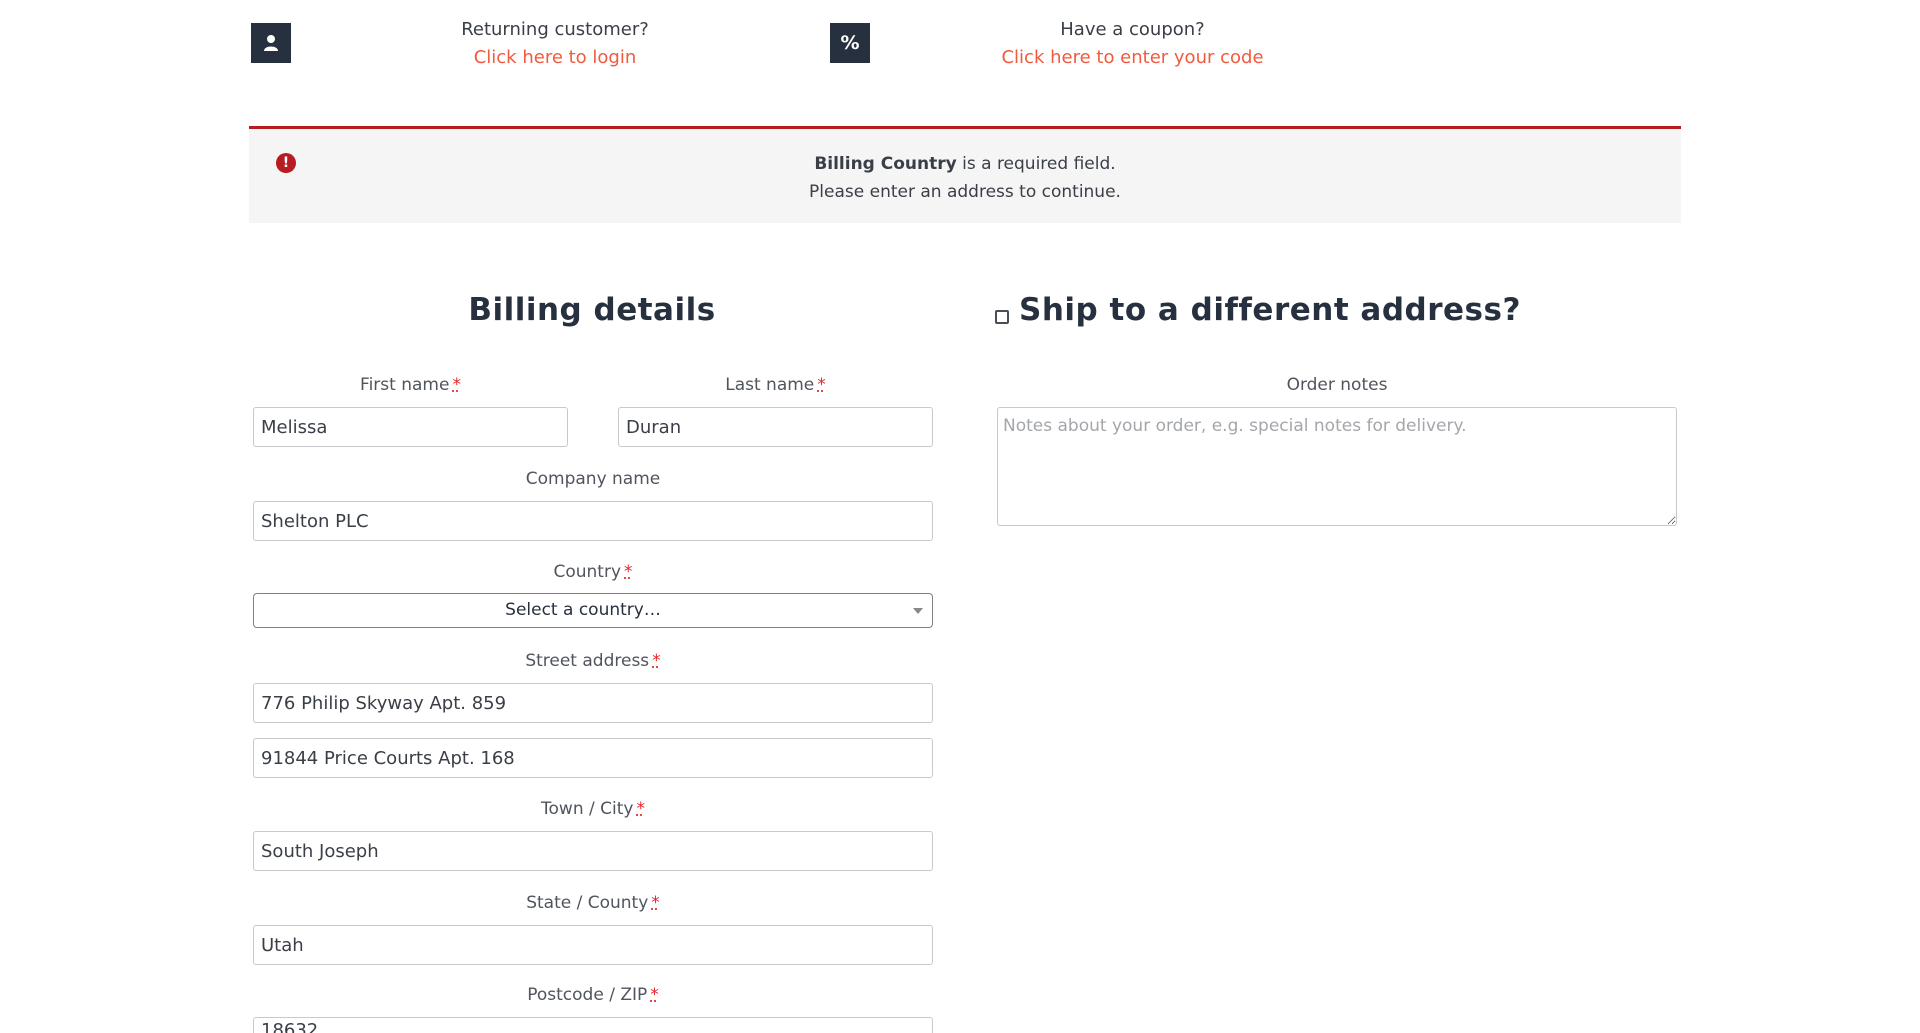 The image size is (1920, 1033). I want to click on street-line1-input, so click(593, 703).